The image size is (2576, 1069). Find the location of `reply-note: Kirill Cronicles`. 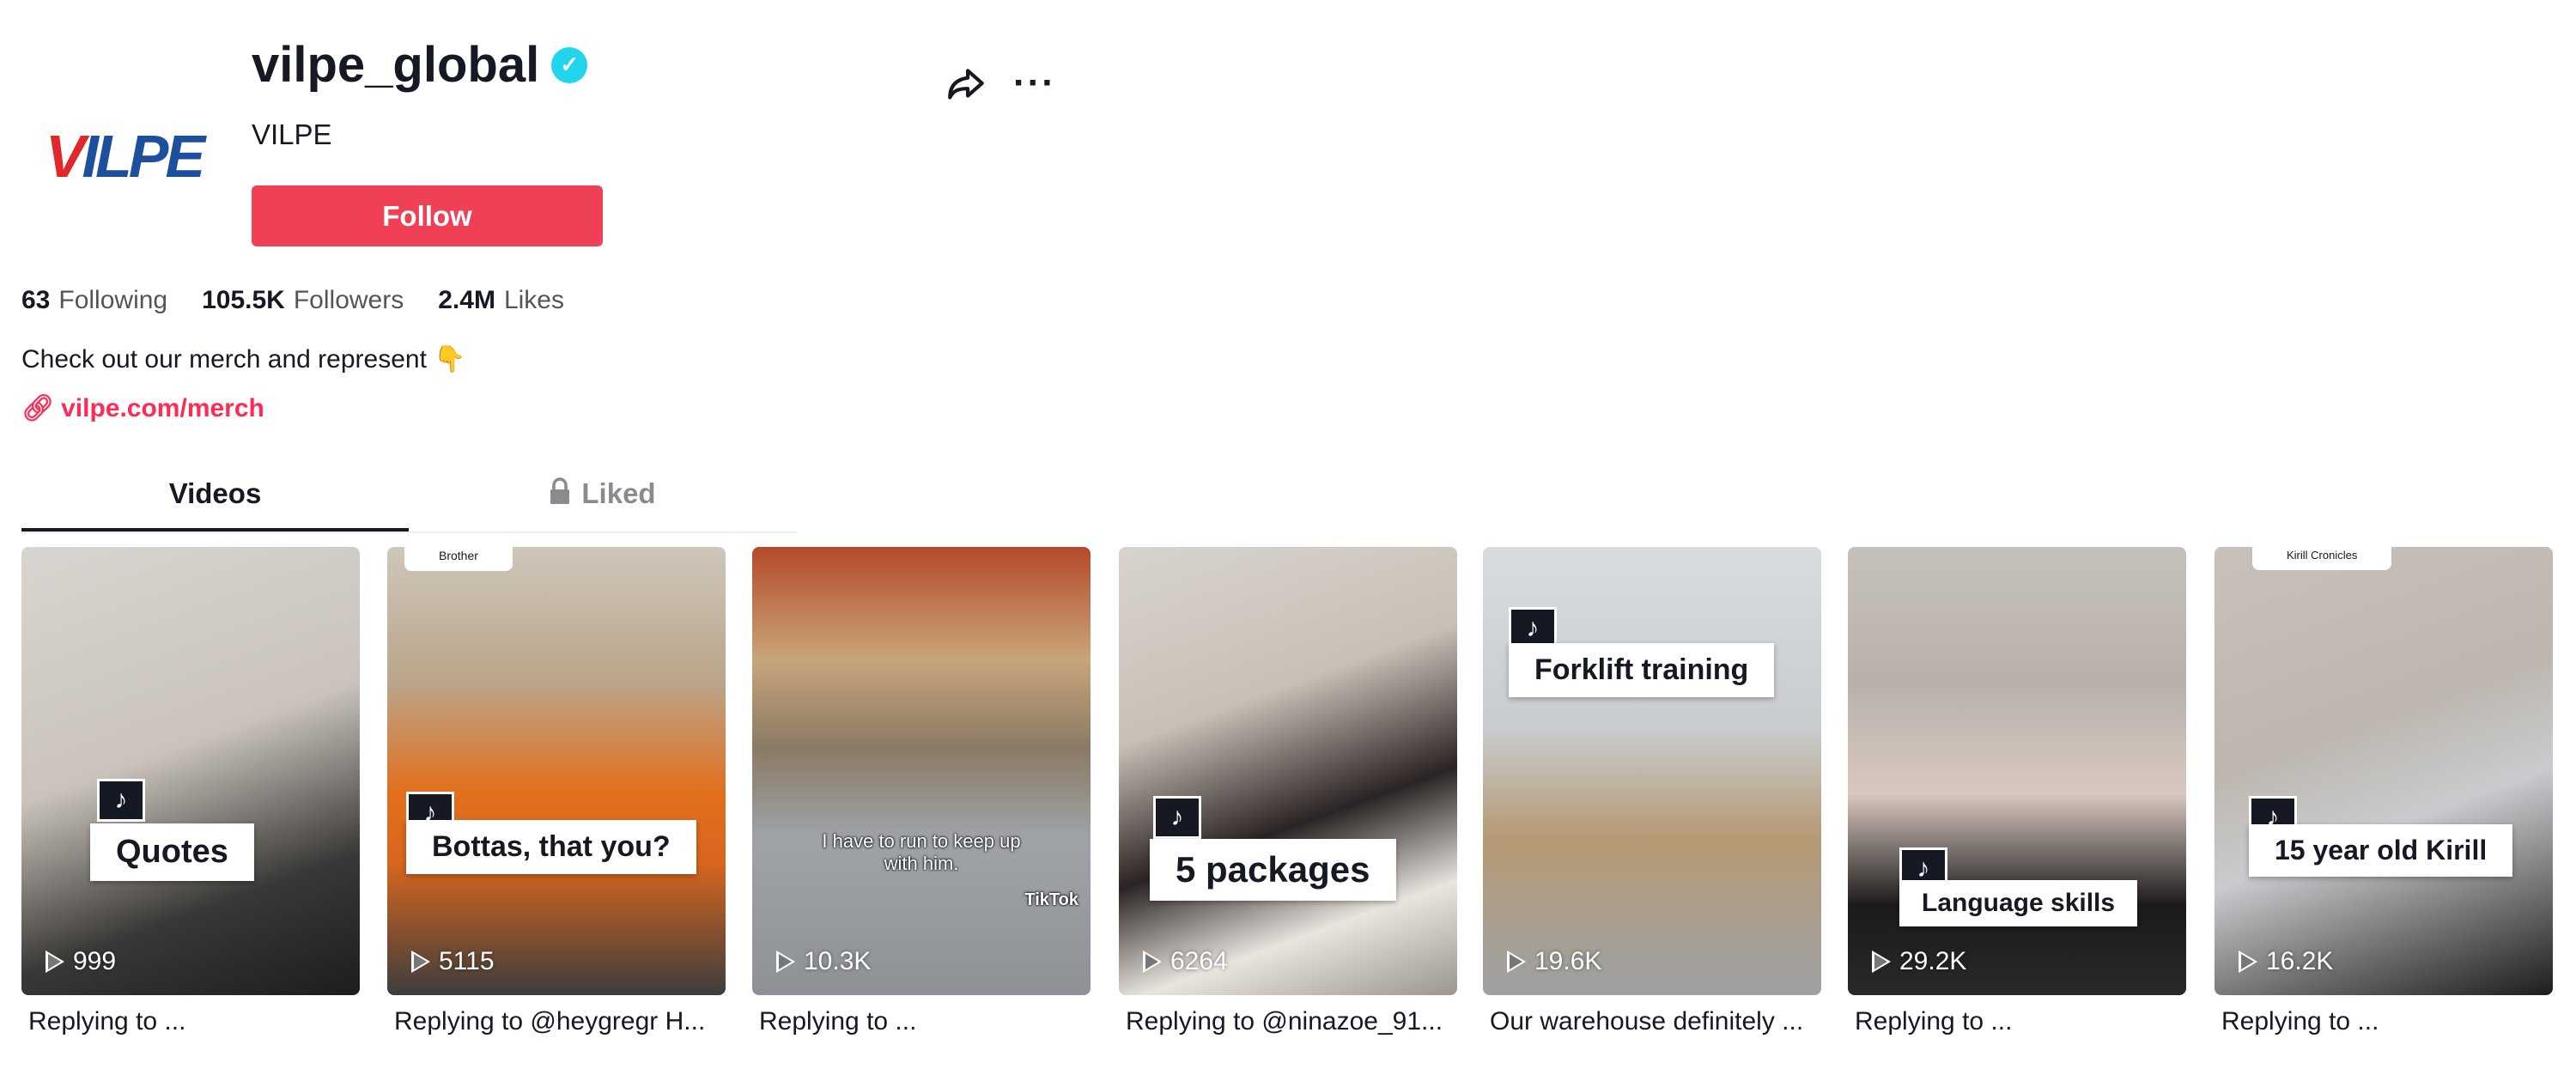

reply-note: Kirill Cronicles is located at coordinates (2322, 558).